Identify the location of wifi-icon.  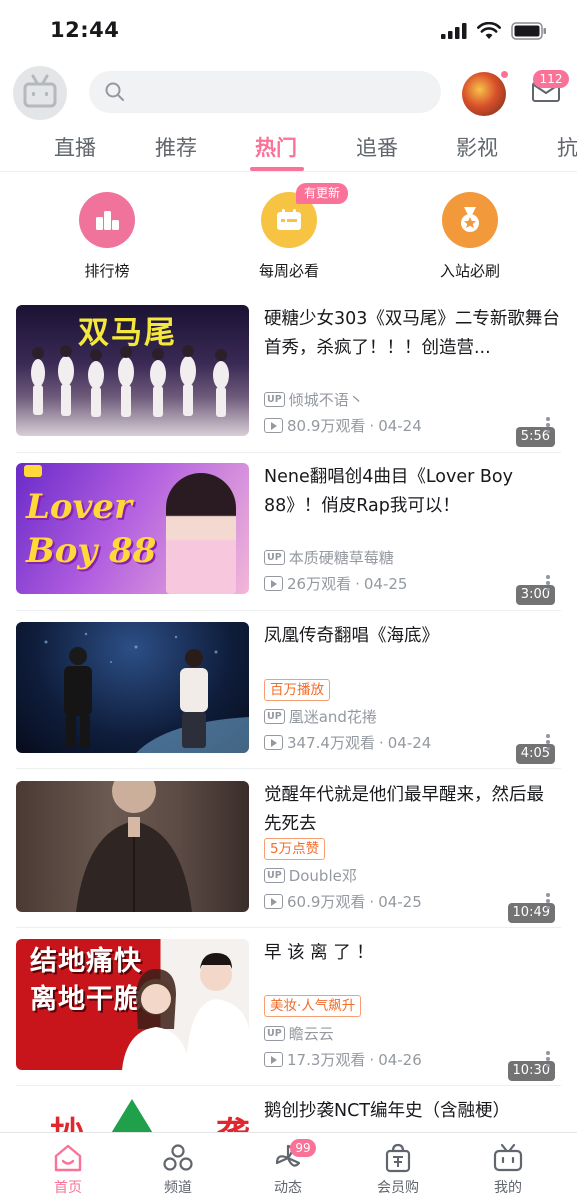
(489, 30).